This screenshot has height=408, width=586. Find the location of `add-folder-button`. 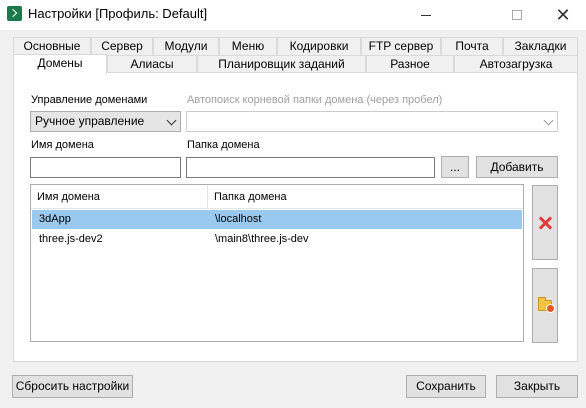

add-folder-button is located at coordinates (545, 305).